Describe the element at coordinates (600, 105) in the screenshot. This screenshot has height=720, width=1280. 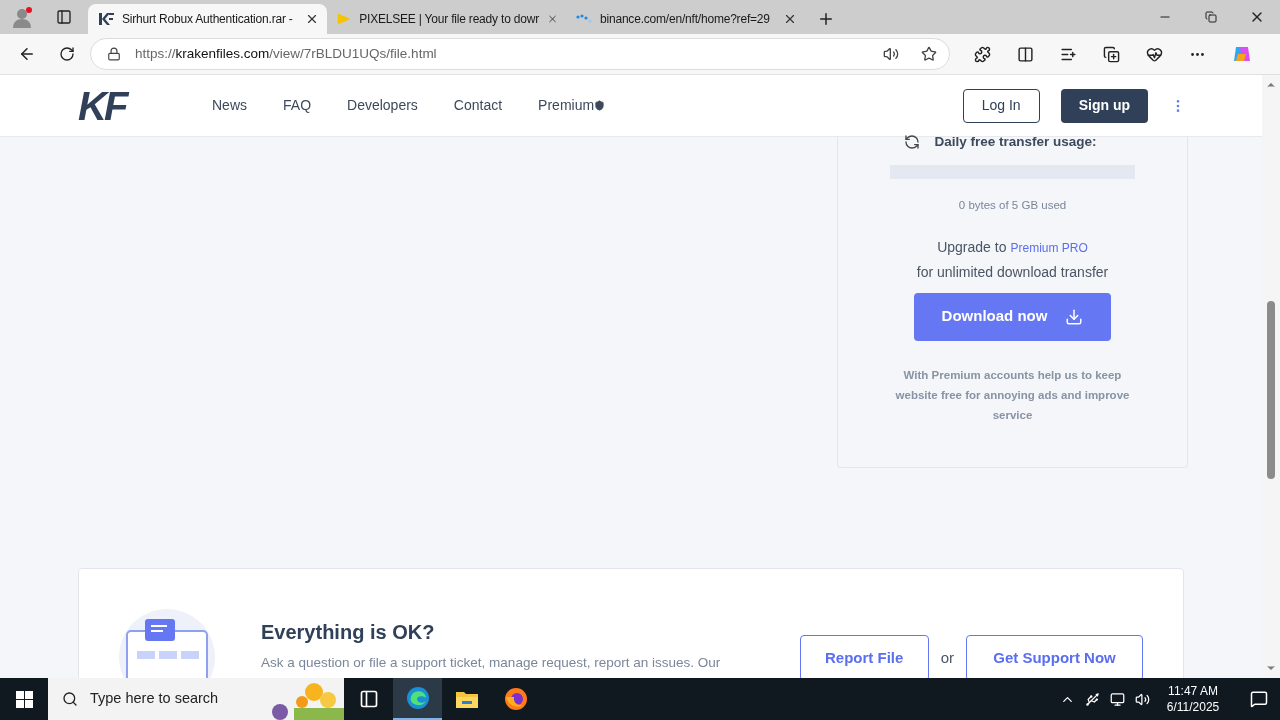
I see `shield-icon` at that location.